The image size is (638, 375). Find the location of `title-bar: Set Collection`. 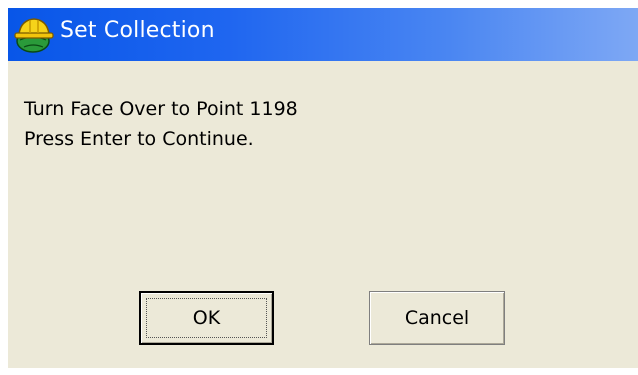

title-bar: Set Collection is located at coordinates (323, 34).